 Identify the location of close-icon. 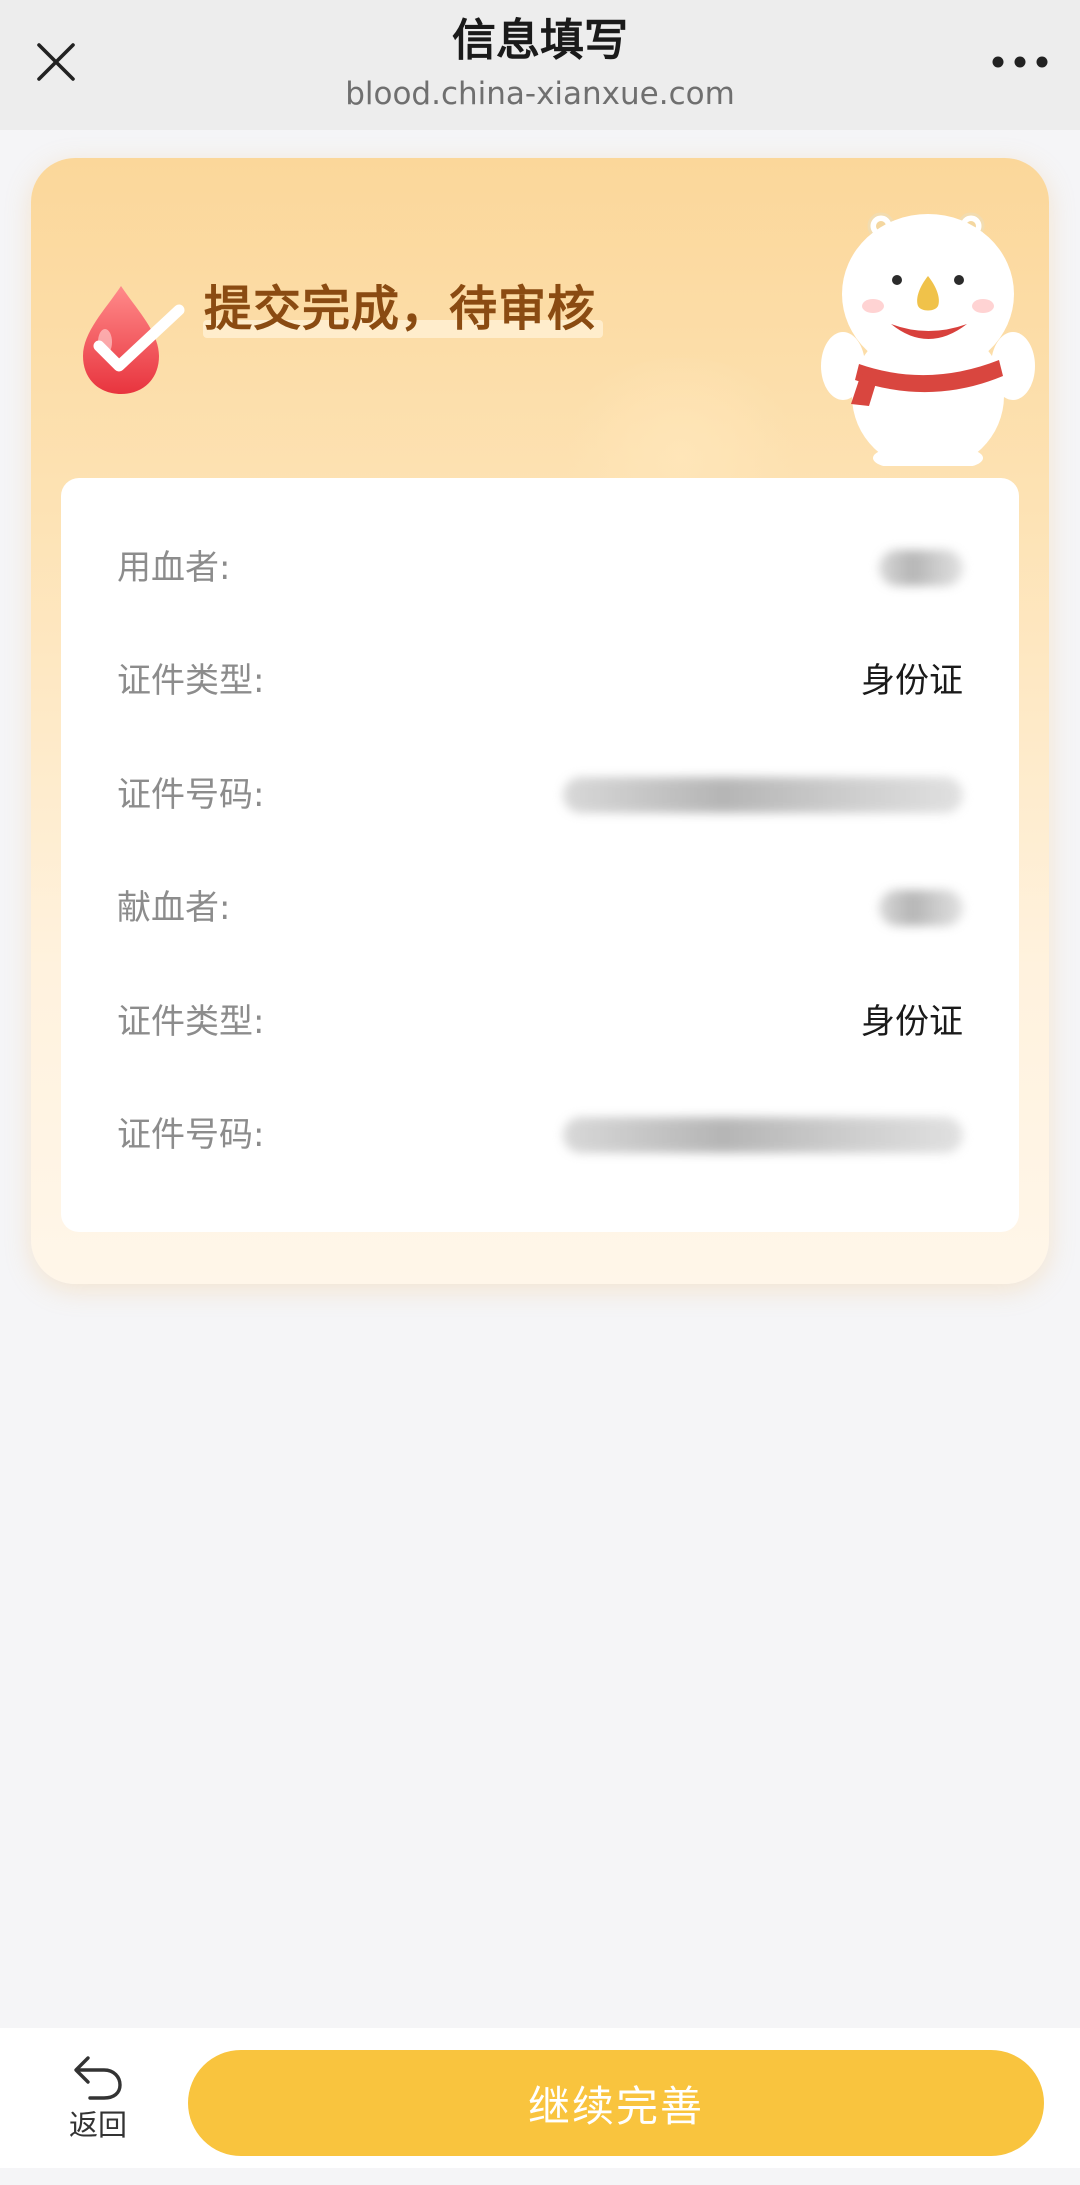
(56, 62).